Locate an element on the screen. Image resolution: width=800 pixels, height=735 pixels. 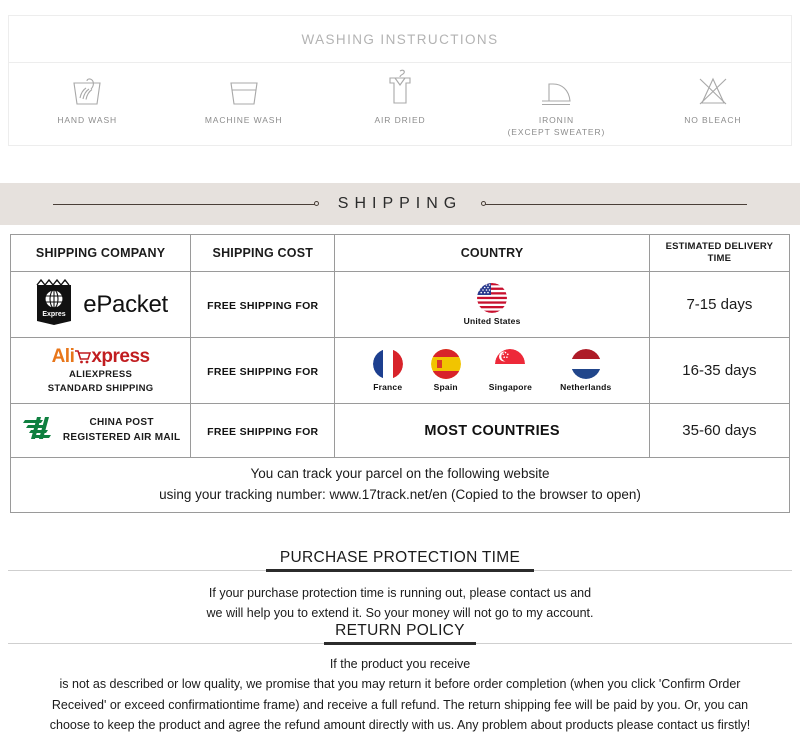
country-singapore: Singapore is located at coordinates (510, 370).